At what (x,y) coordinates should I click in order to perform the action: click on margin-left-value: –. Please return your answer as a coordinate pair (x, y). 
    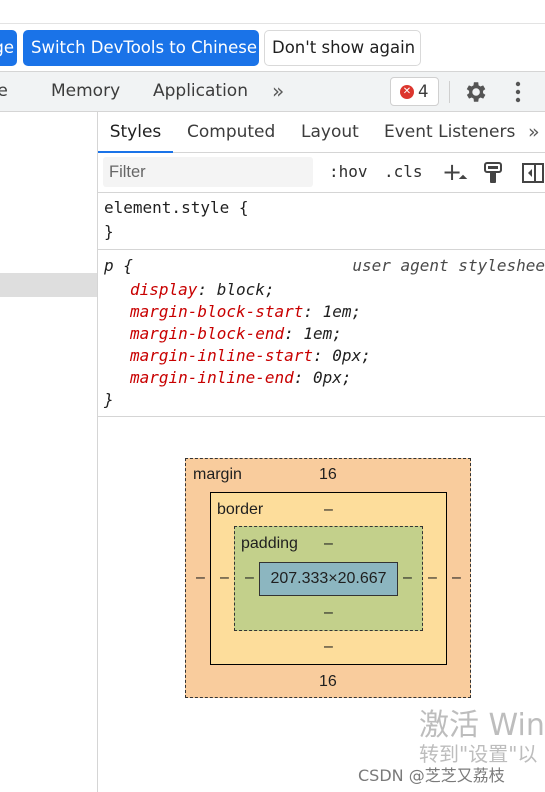
    Looking at the image, I should click on (200, 578).